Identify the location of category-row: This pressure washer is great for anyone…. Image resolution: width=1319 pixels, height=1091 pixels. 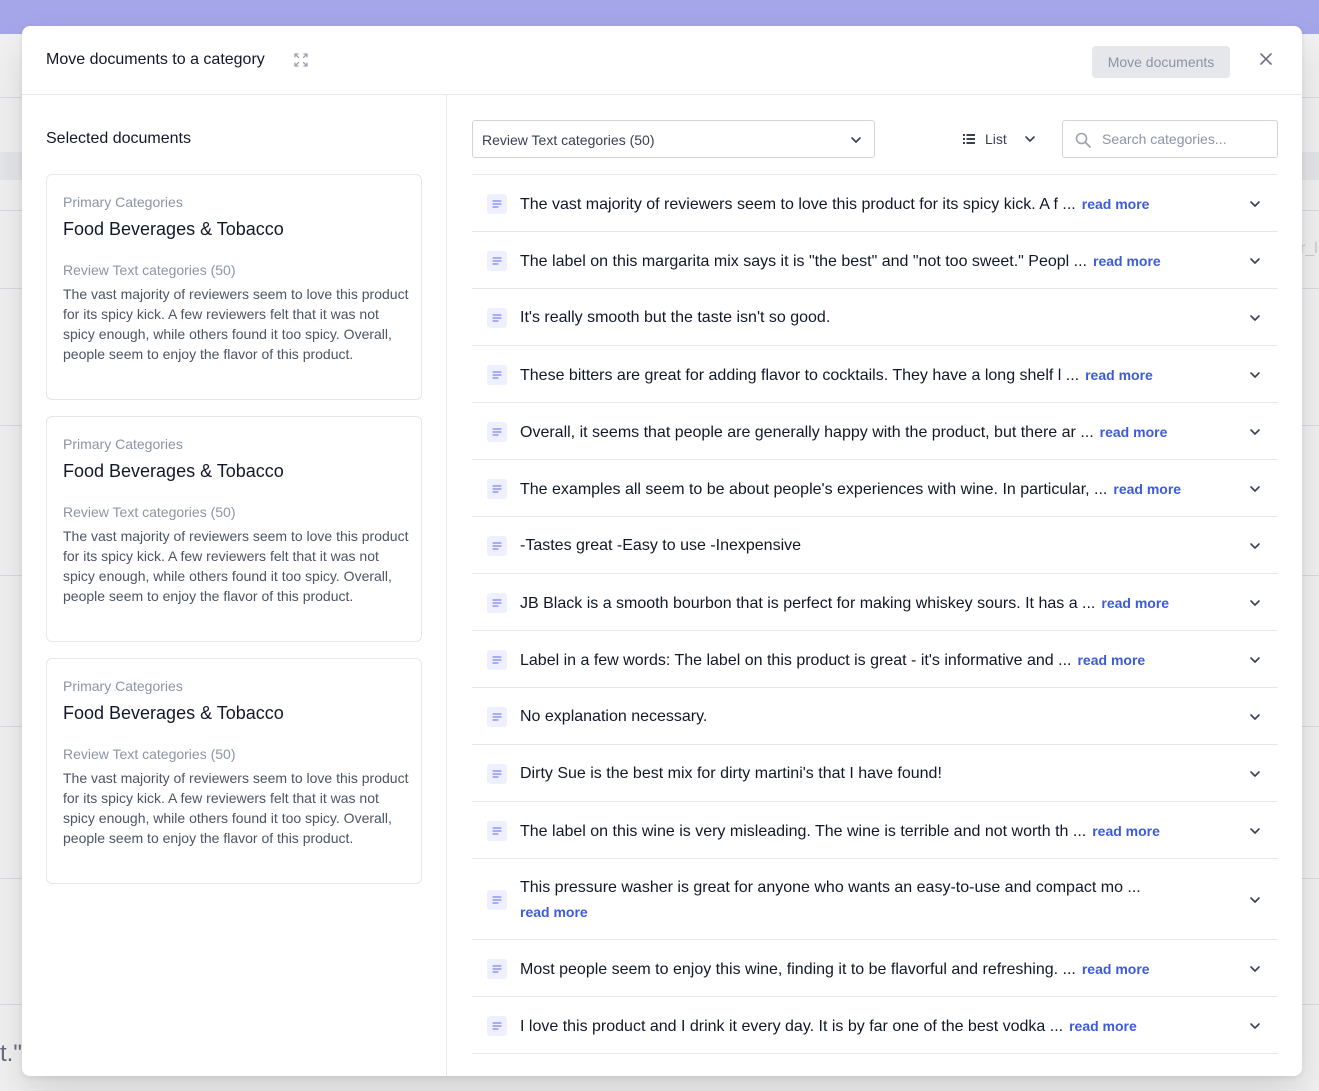
(875, 899).